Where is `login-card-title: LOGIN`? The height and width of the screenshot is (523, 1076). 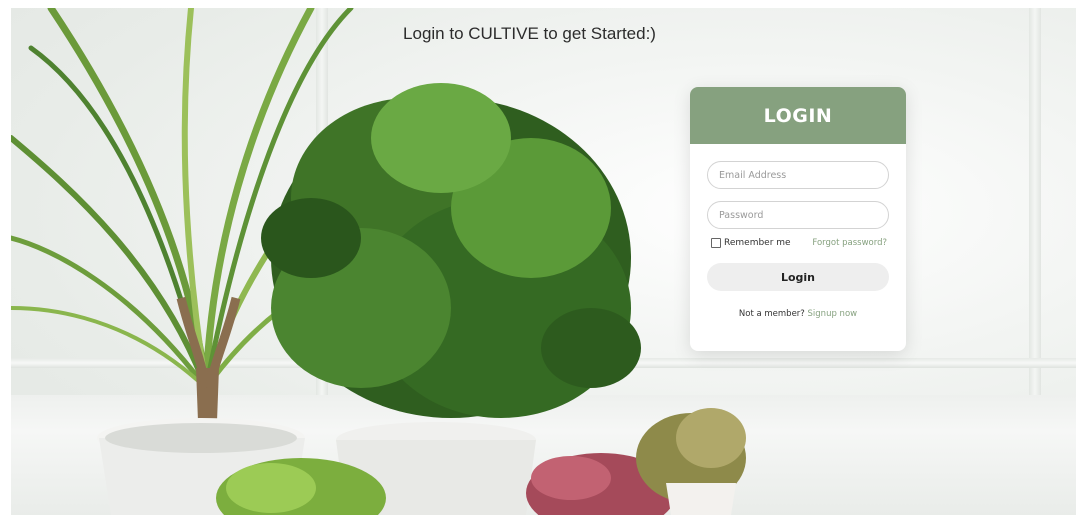
login-card-title: LOGIN is located at coordinates (798, 115).